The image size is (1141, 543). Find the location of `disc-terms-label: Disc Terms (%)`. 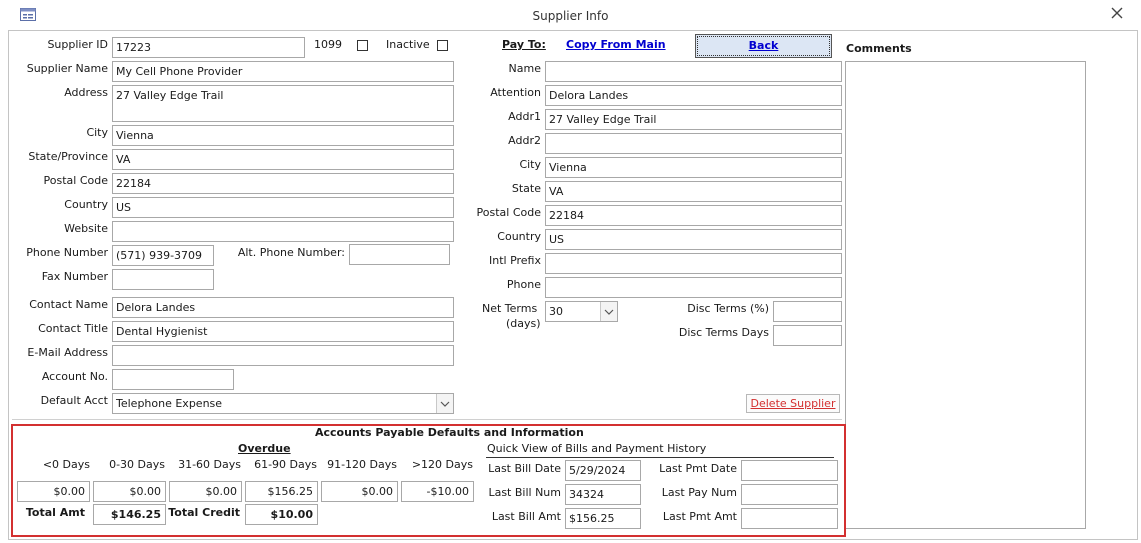

disc-terms-label: Disc Terms (%) is located at coordinates (728, 308).